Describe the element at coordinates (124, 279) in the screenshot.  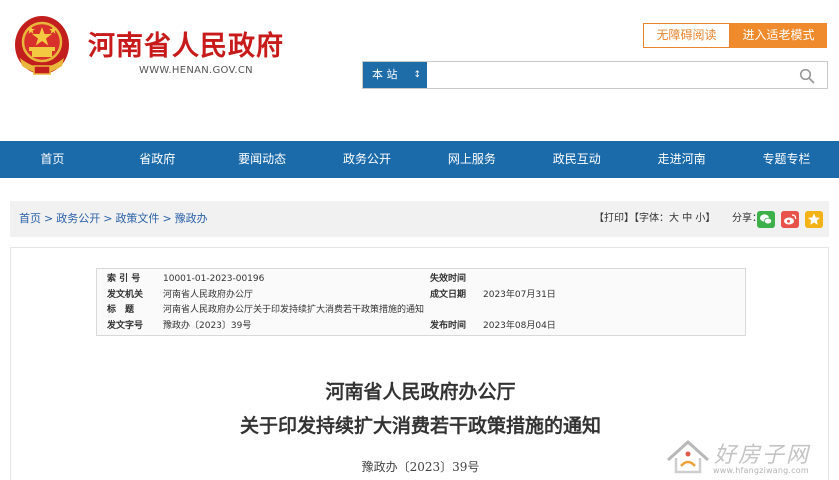
I see `index-label: 索 引 号` at that location.